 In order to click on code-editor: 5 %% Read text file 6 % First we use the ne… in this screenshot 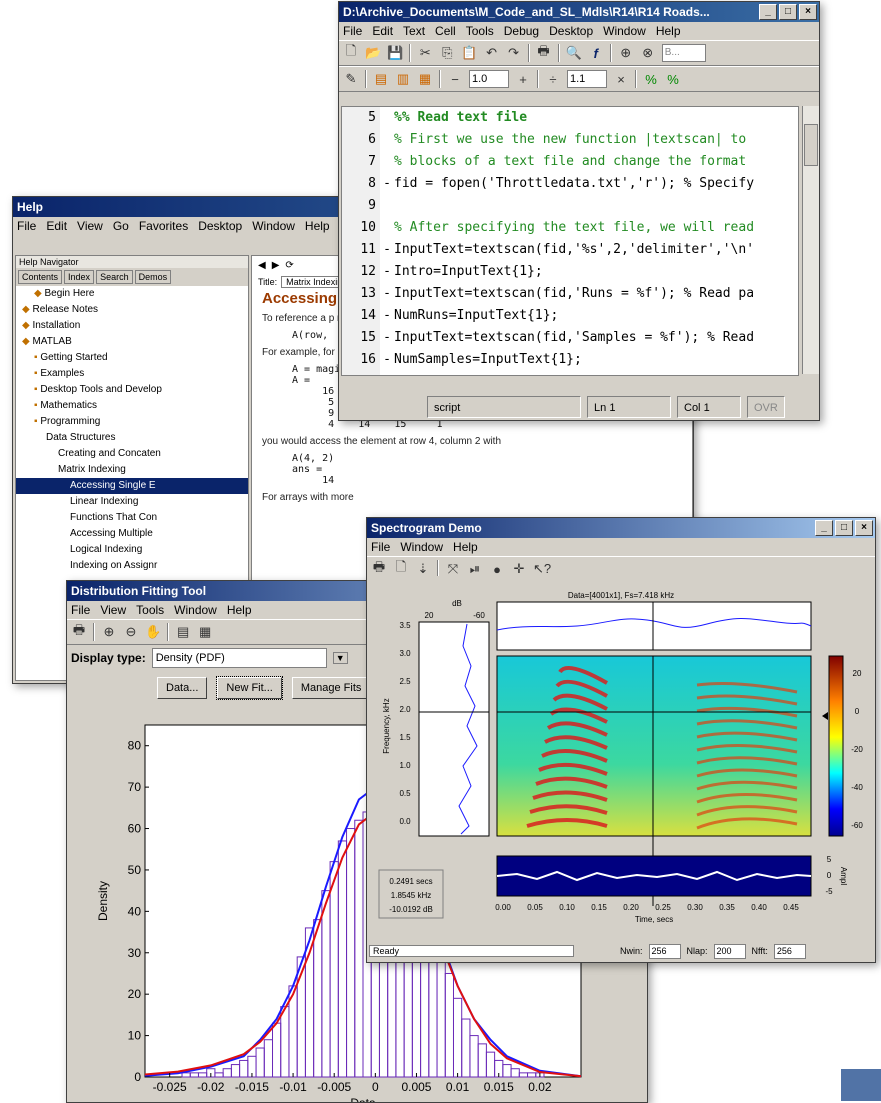, I will do `click(570, 241)`.